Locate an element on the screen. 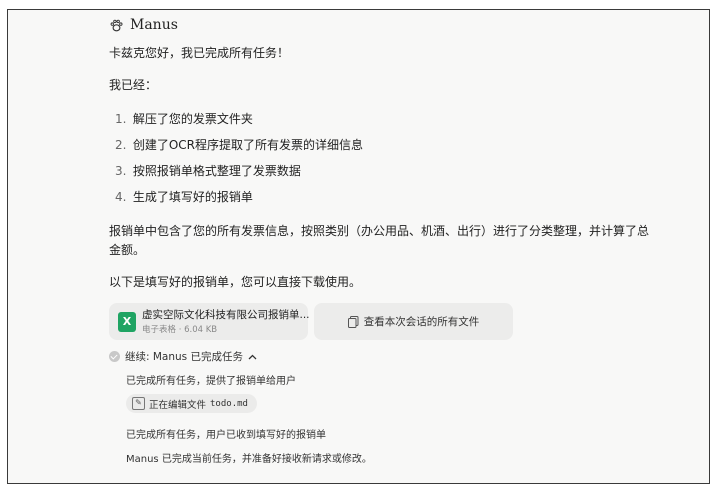 The width and height of the screenshot is (720, 494). editing-file-label: 正在编辑文件 is located at coordinates (178, 405).